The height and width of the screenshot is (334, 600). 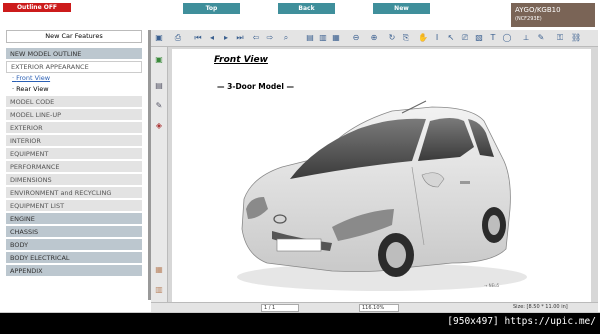 I want to click on signature-panel-icon: ▥, so click(x=159, y=290).